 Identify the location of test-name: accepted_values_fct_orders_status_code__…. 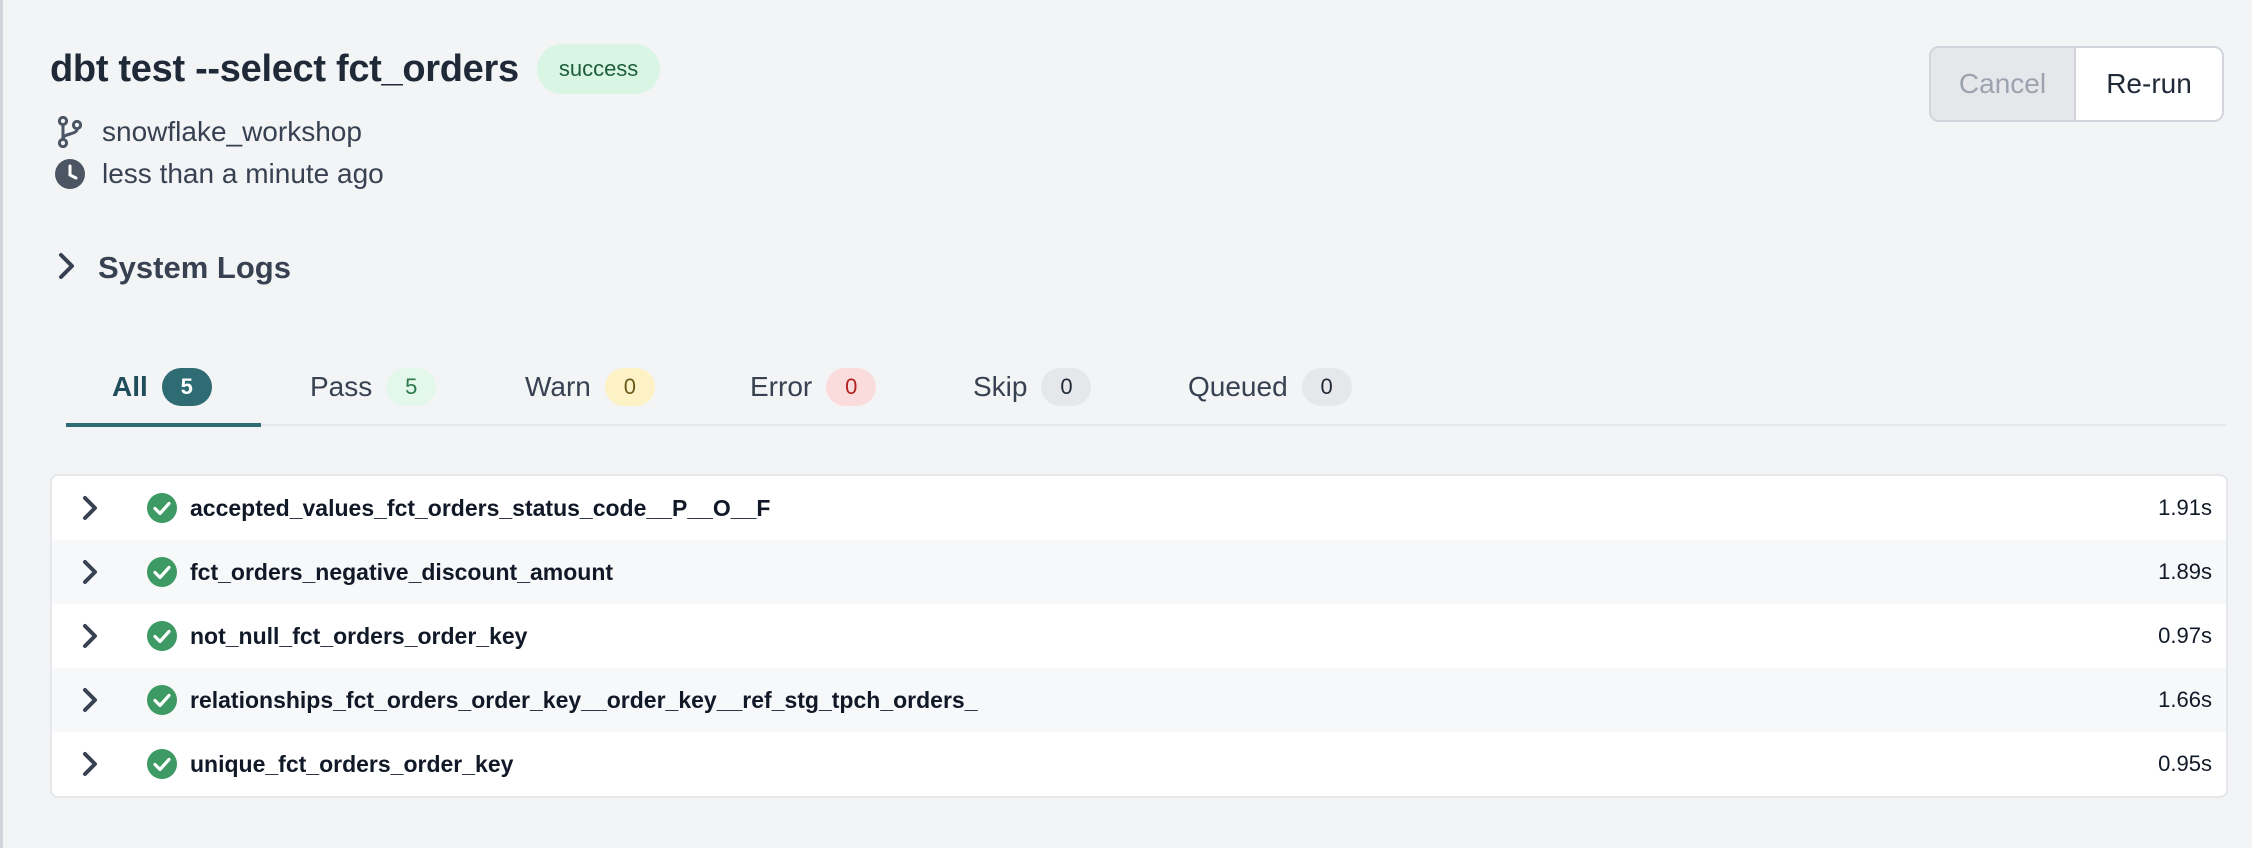
(480, 507).